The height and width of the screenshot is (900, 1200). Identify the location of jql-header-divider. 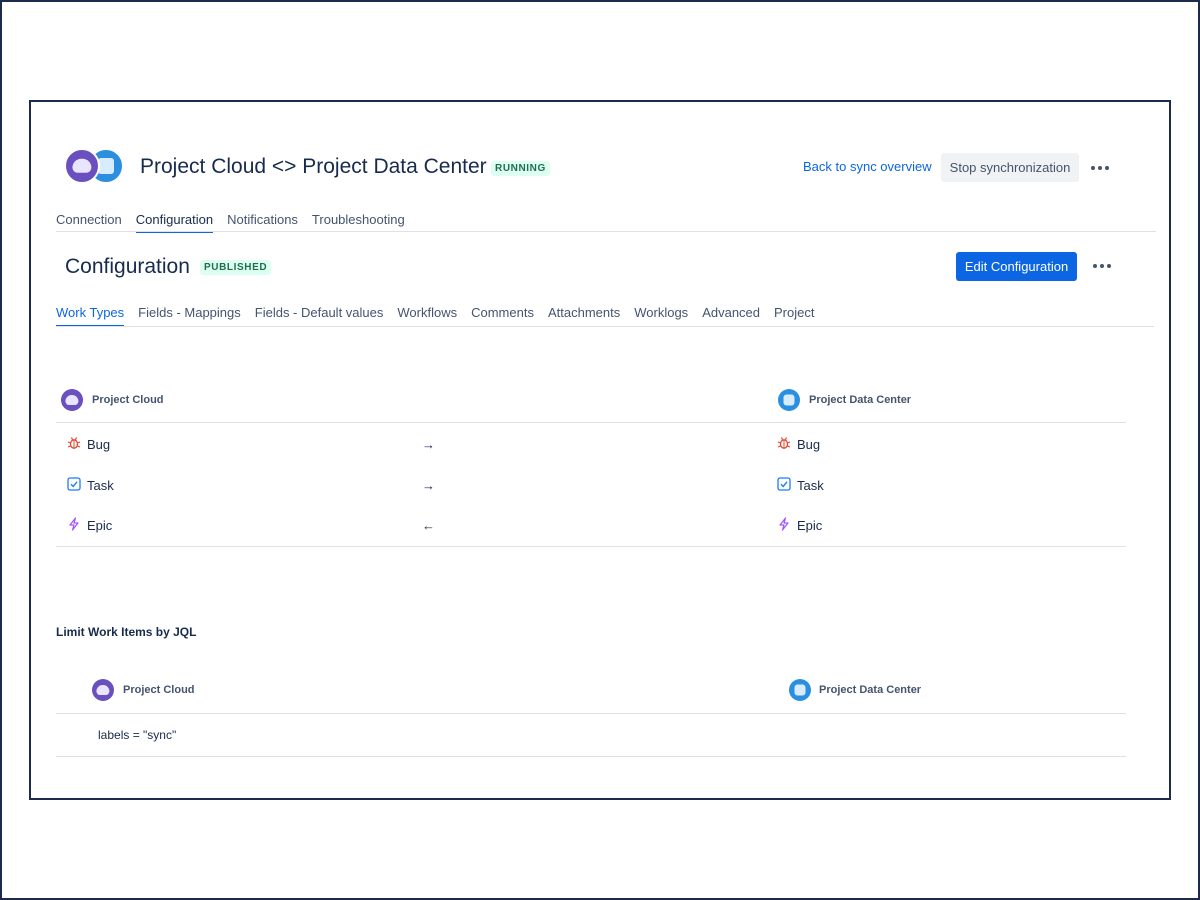
(591, 713).